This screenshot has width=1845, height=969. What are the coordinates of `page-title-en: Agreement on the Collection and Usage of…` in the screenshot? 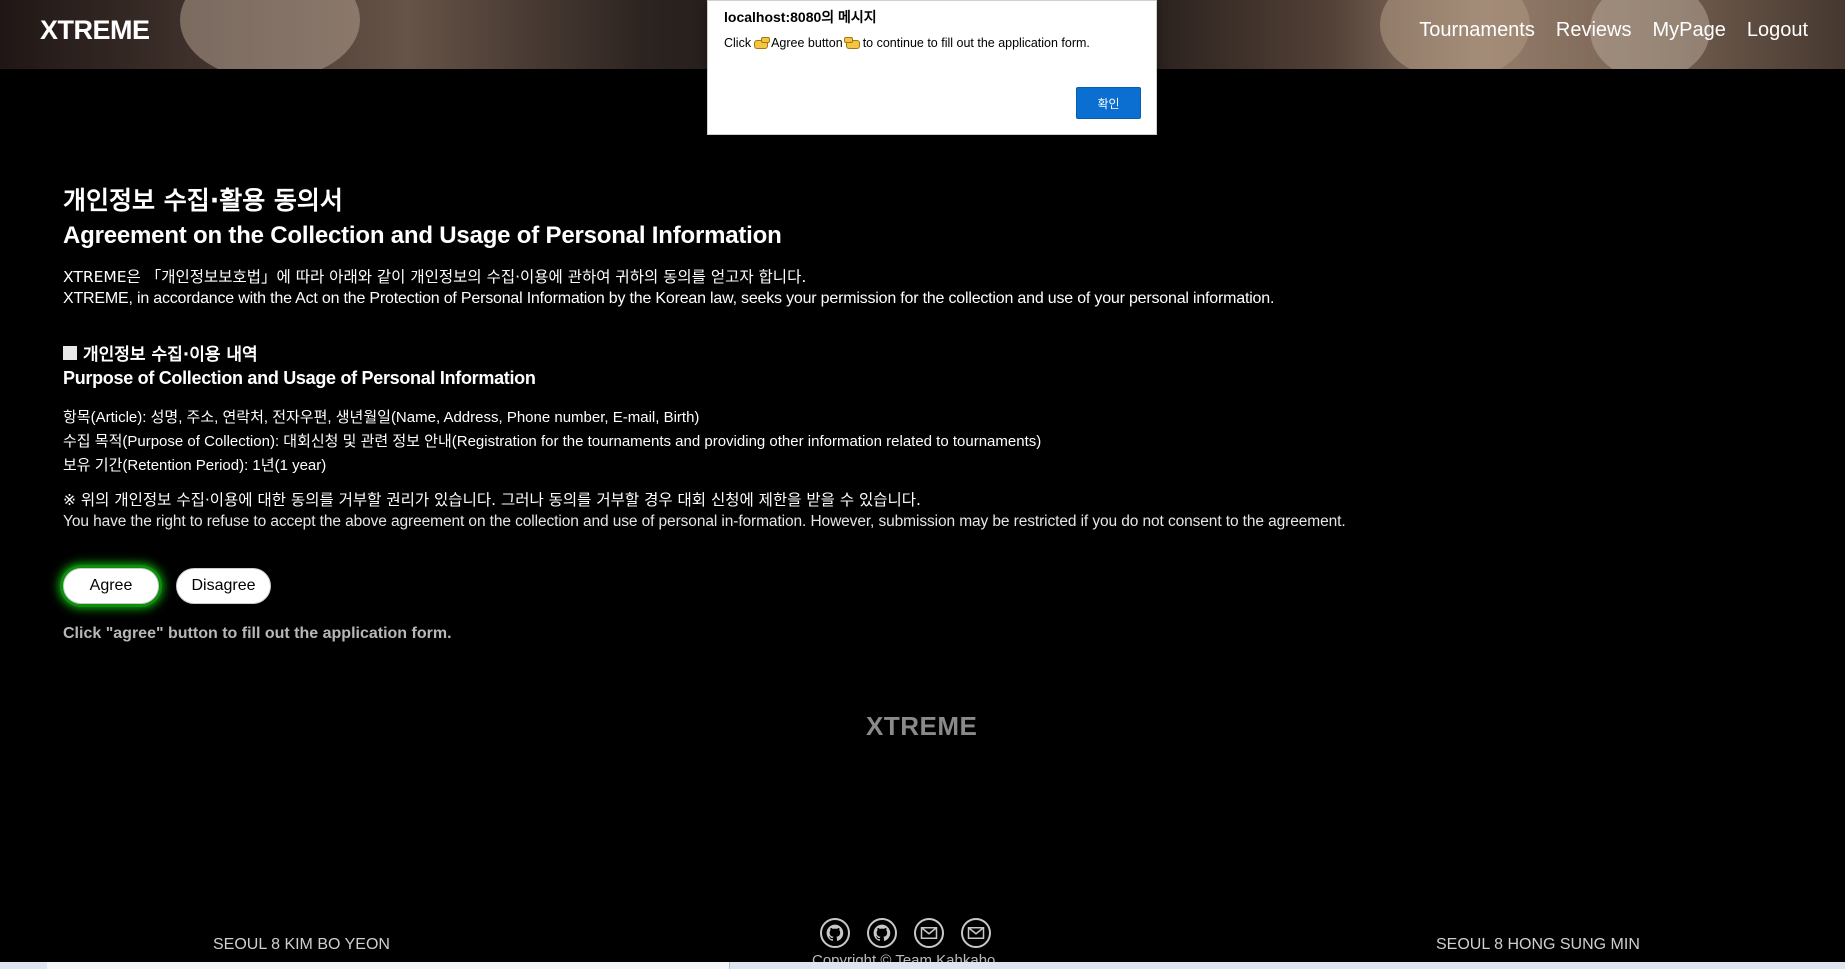 It's located at (422, 235).